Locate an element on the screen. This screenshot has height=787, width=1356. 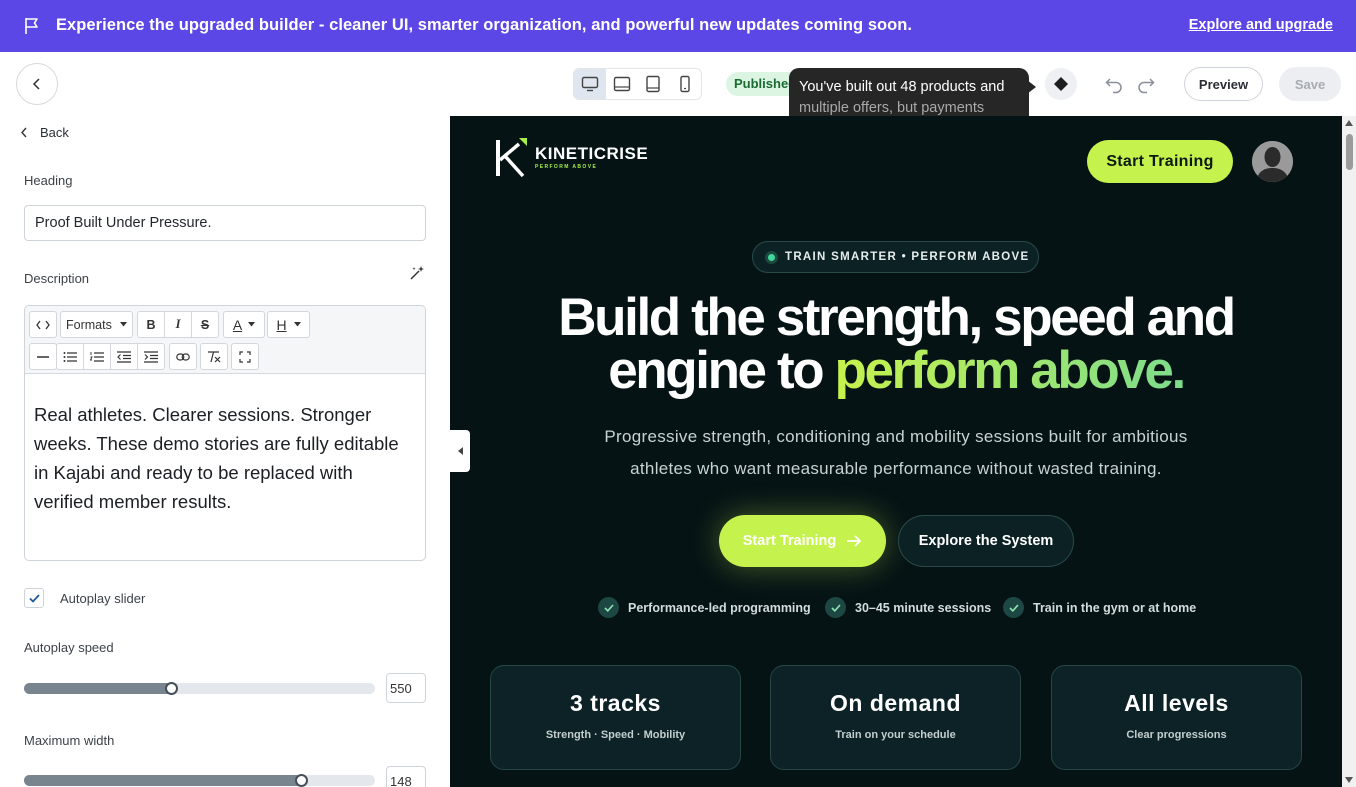
tablet-view-button is located at coordinates (654, 84).